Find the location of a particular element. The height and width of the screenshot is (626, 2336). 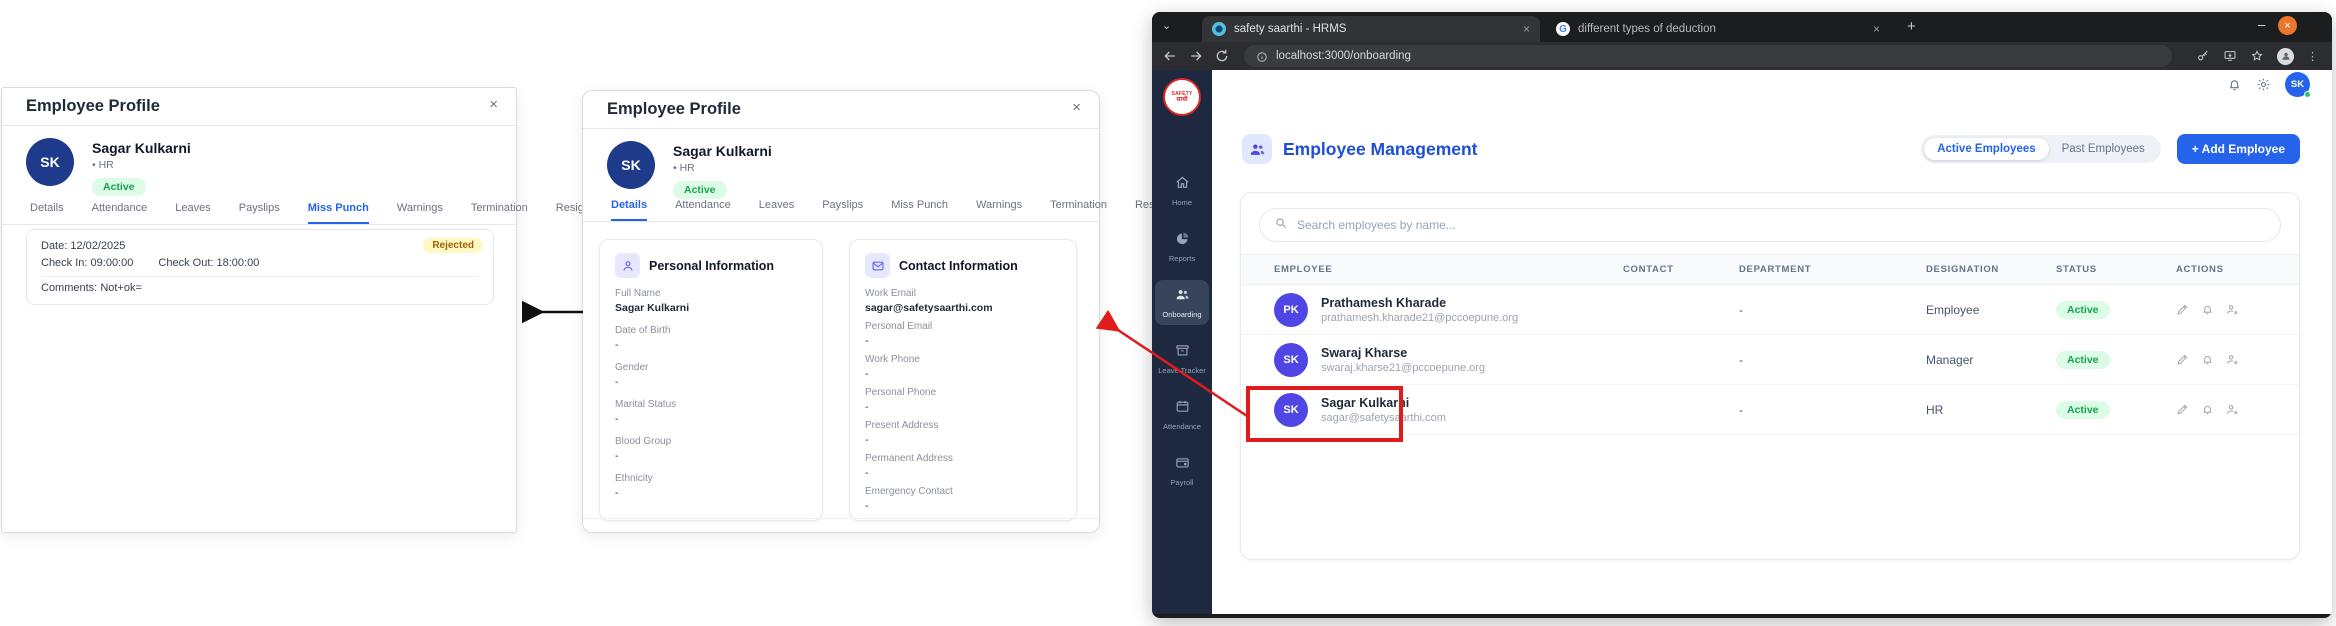

profile-field: Marital Status - is located at coordinates (711, 412).